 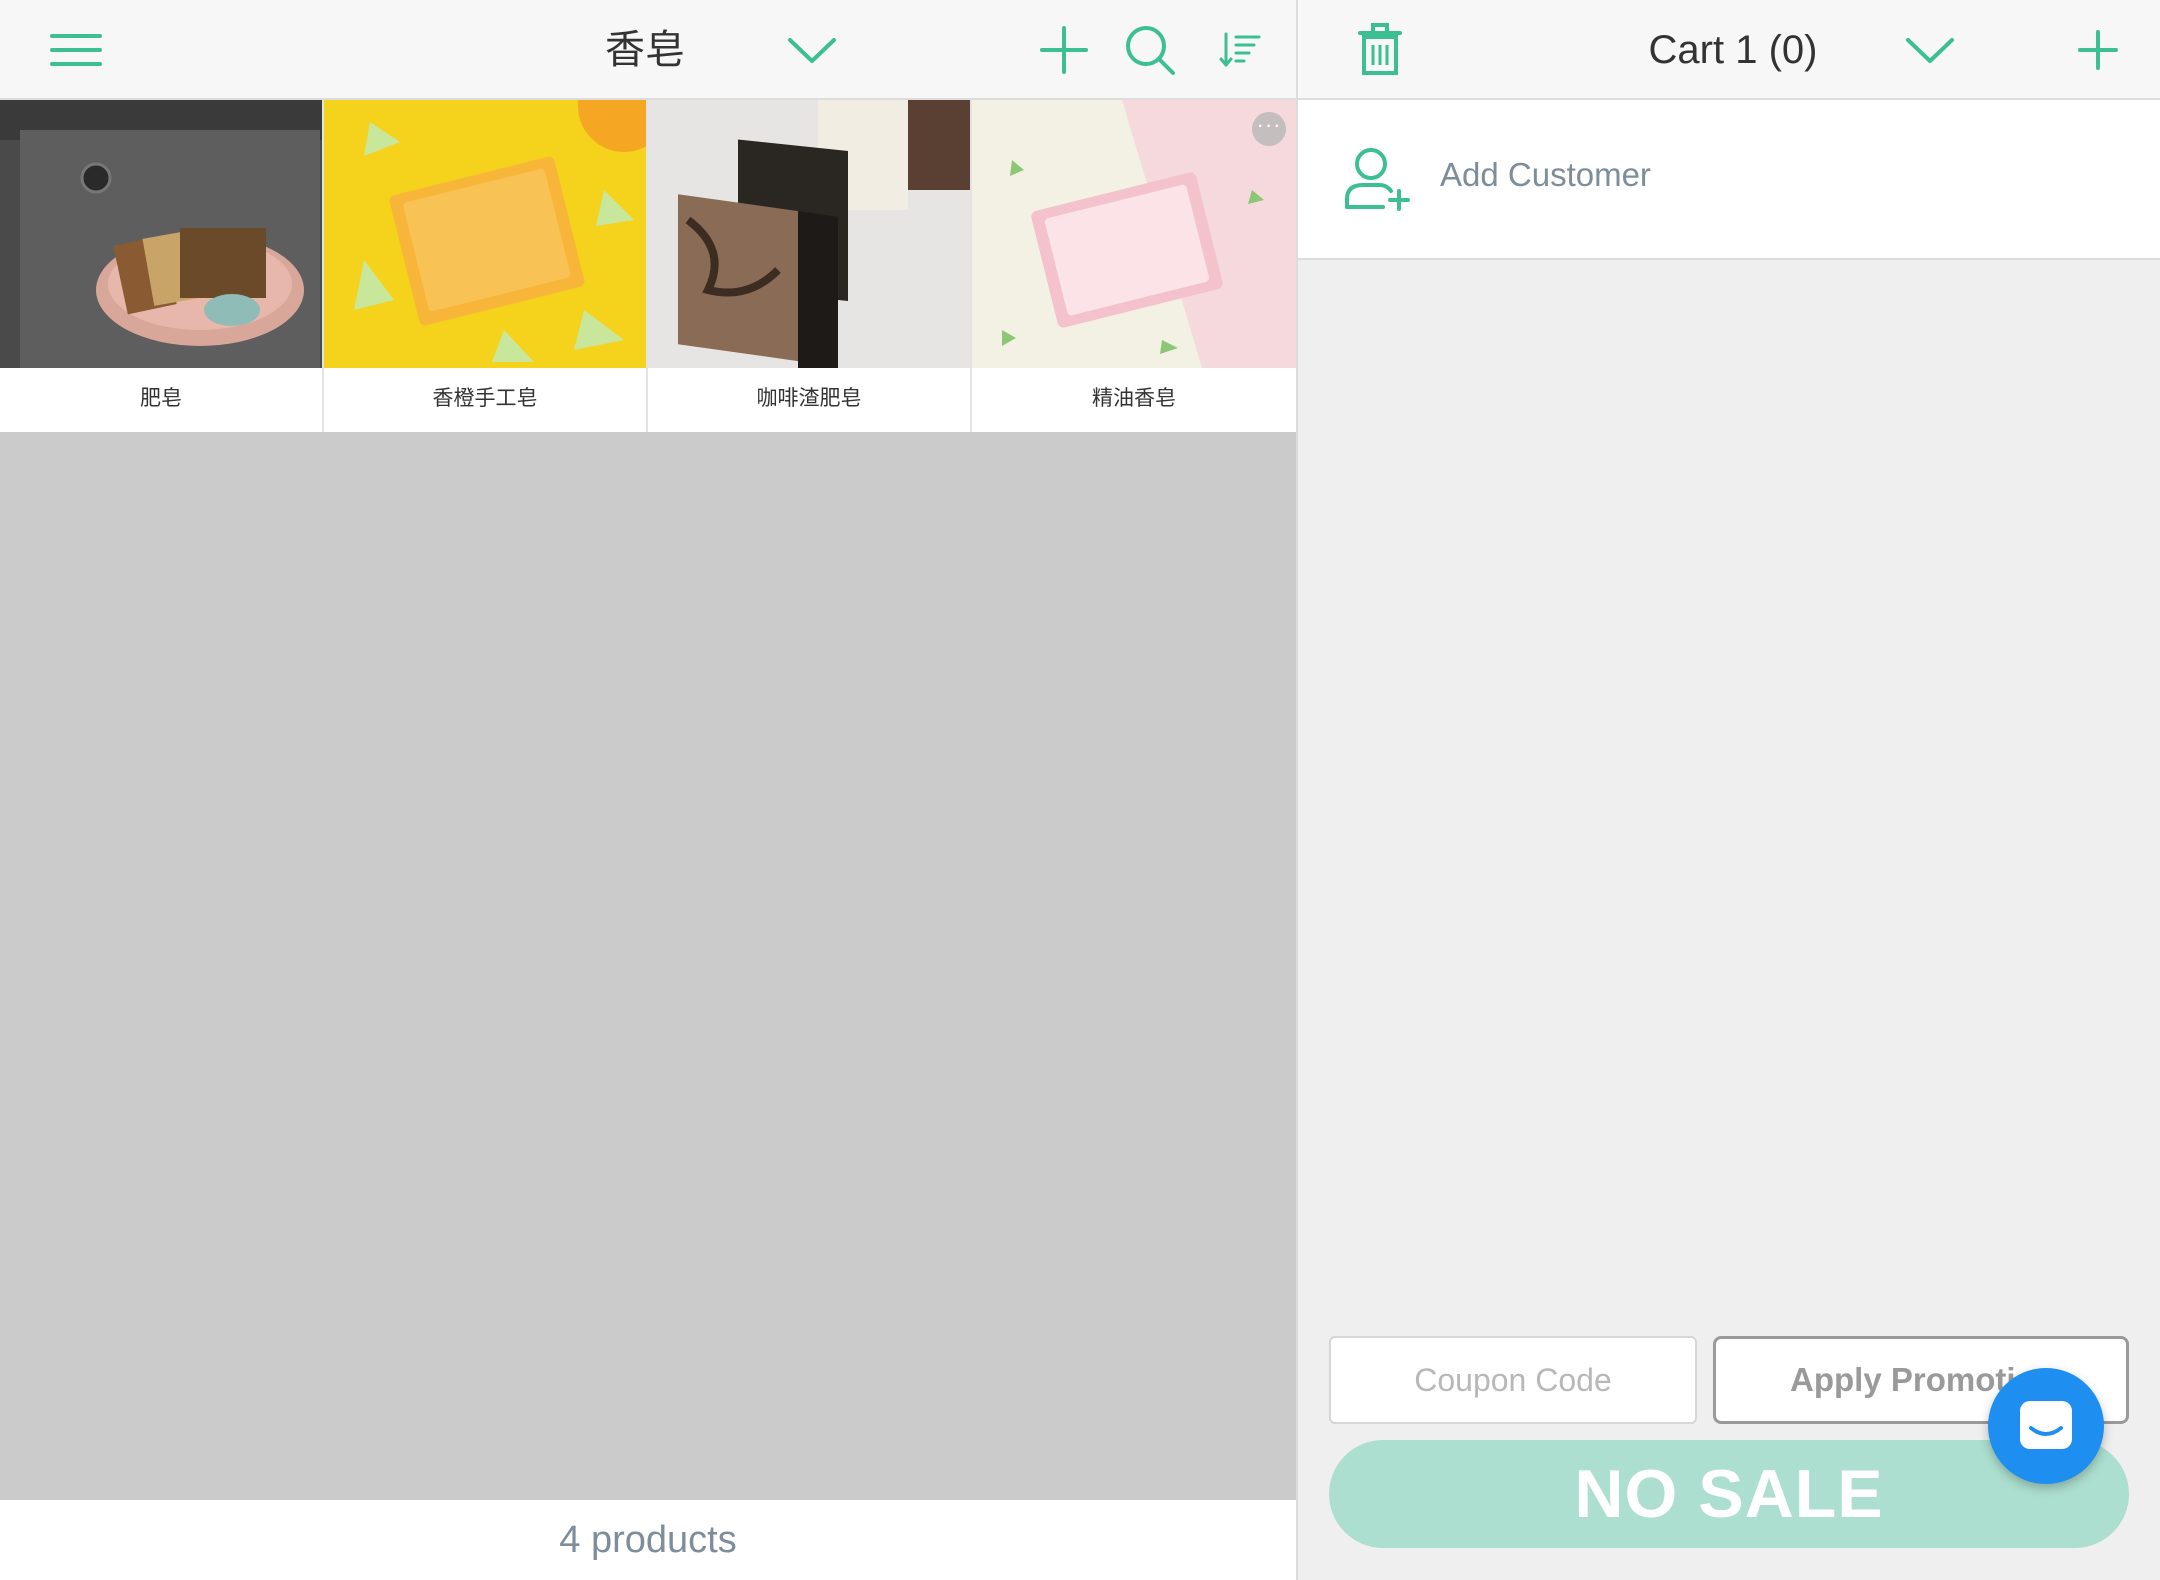 What do you see at coordinates (648, 1540) in the screenshot?
I see `product-count: 4 products` at bounding box center [648, 1540].